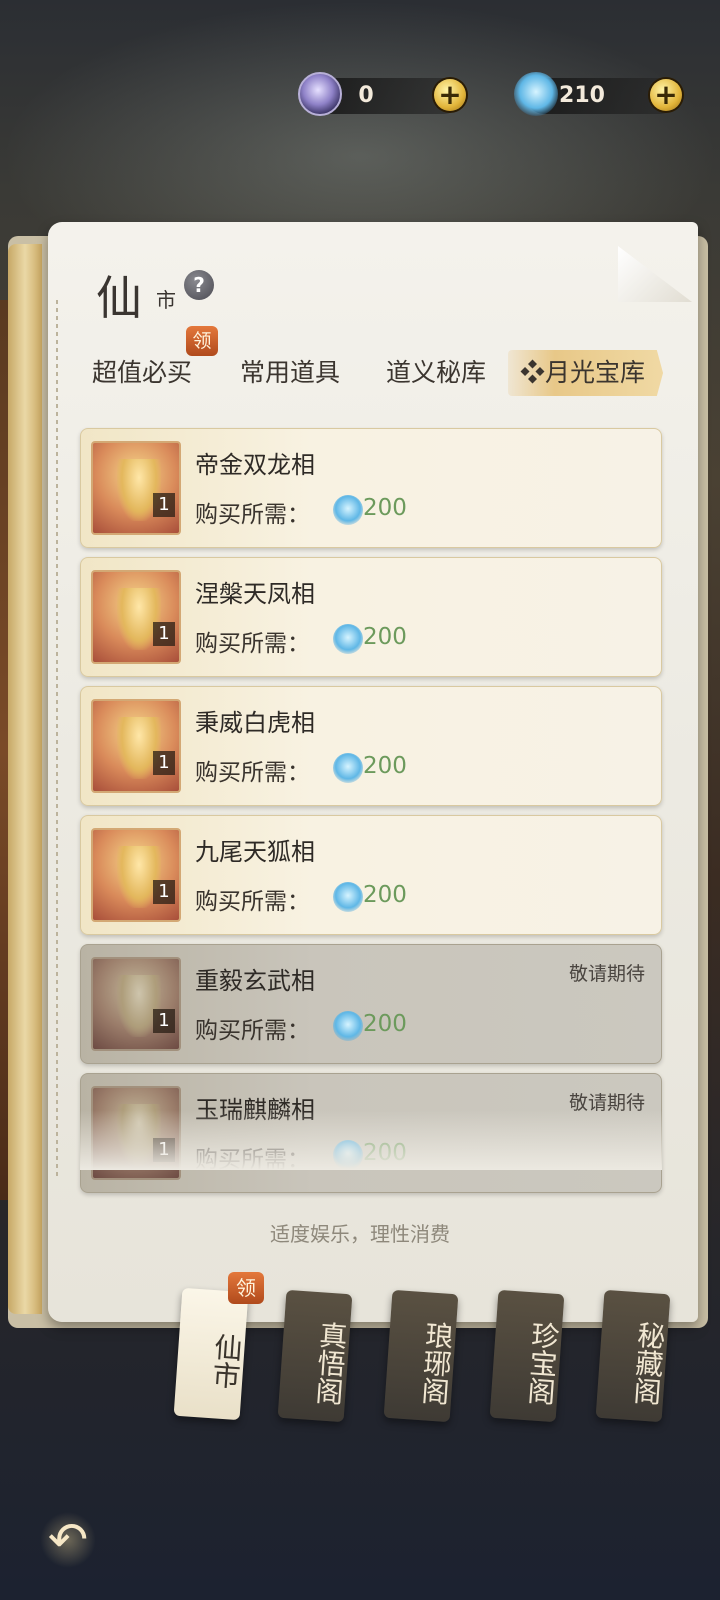  Describe the element at coordinates (57, 740) in the screenshot. I see `page-dotted-line` at that location.